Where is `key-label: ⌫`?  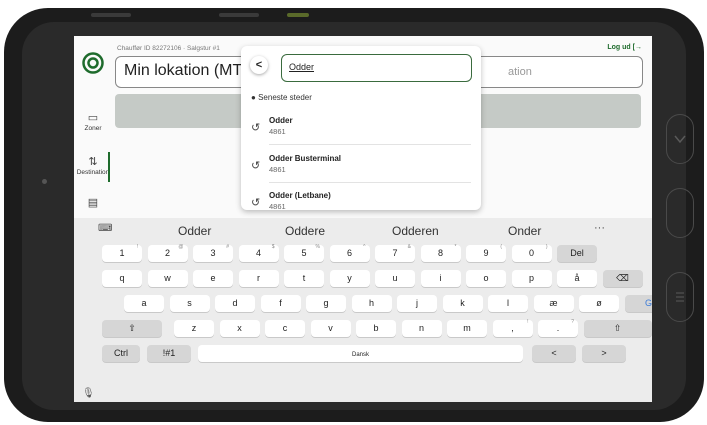
key-label: ⌫ is located at coordinates (622, 278).